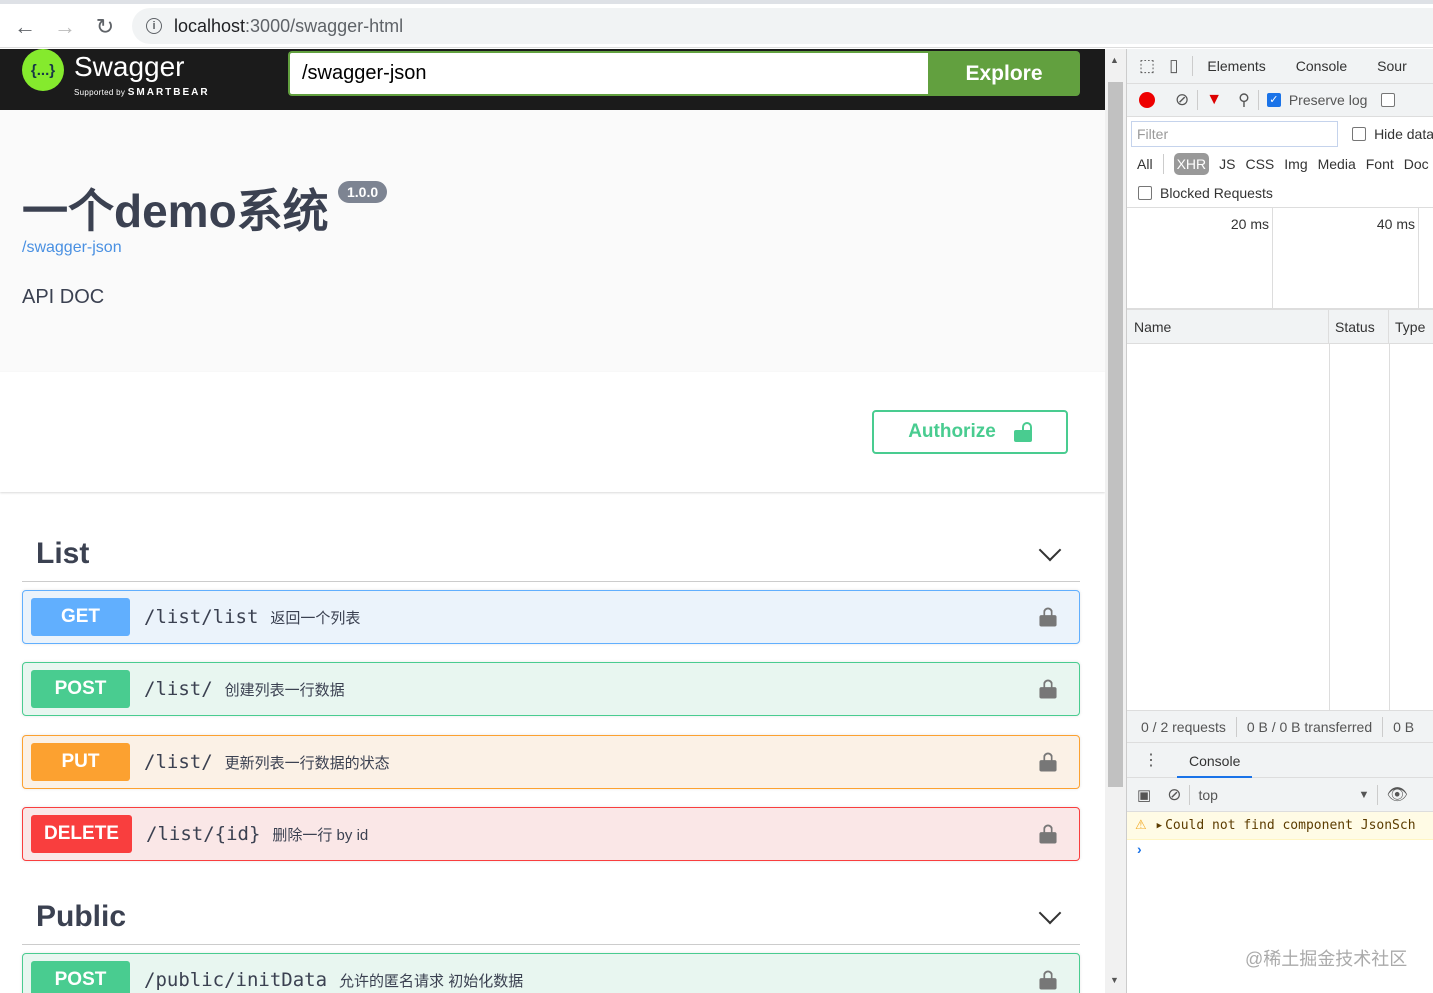 This screenshot has height=993, width=1433. I want to click on spec-link: /swagger-json, so click(72, 248).